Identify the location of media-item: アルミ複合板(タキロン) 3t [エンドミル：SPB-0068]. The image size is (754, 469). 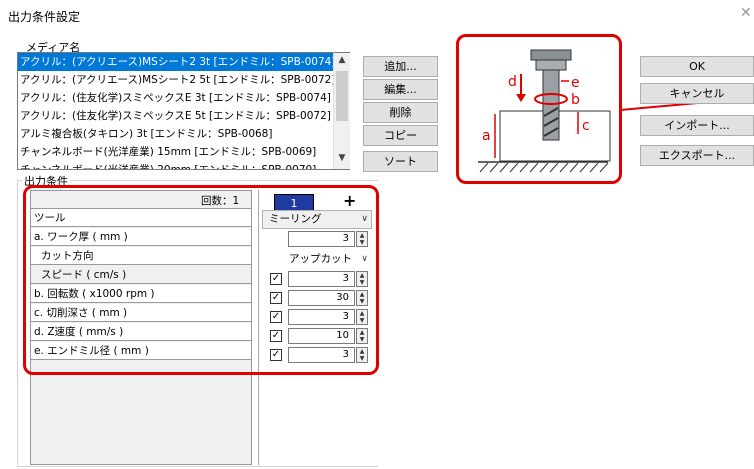
(183, 134).